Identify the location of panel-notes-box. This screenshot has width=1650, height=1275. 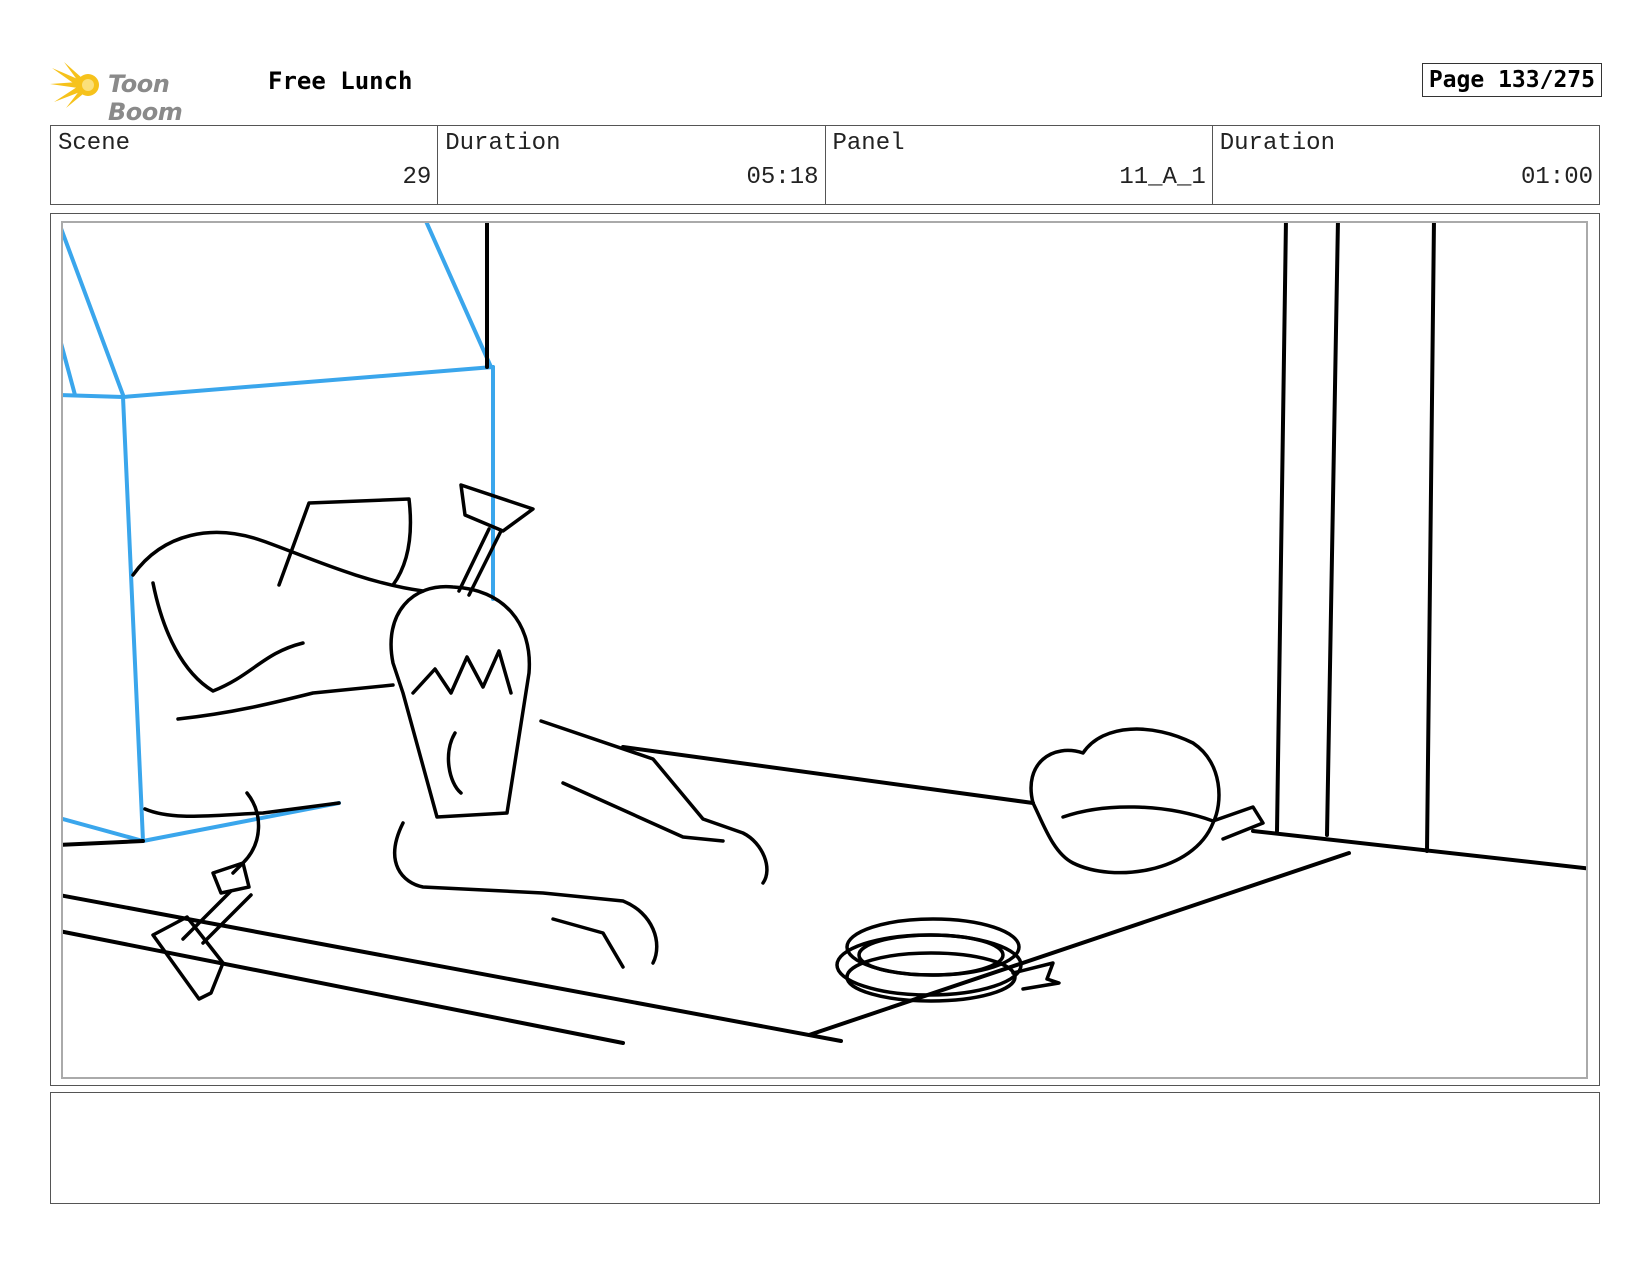
(825, 1148).